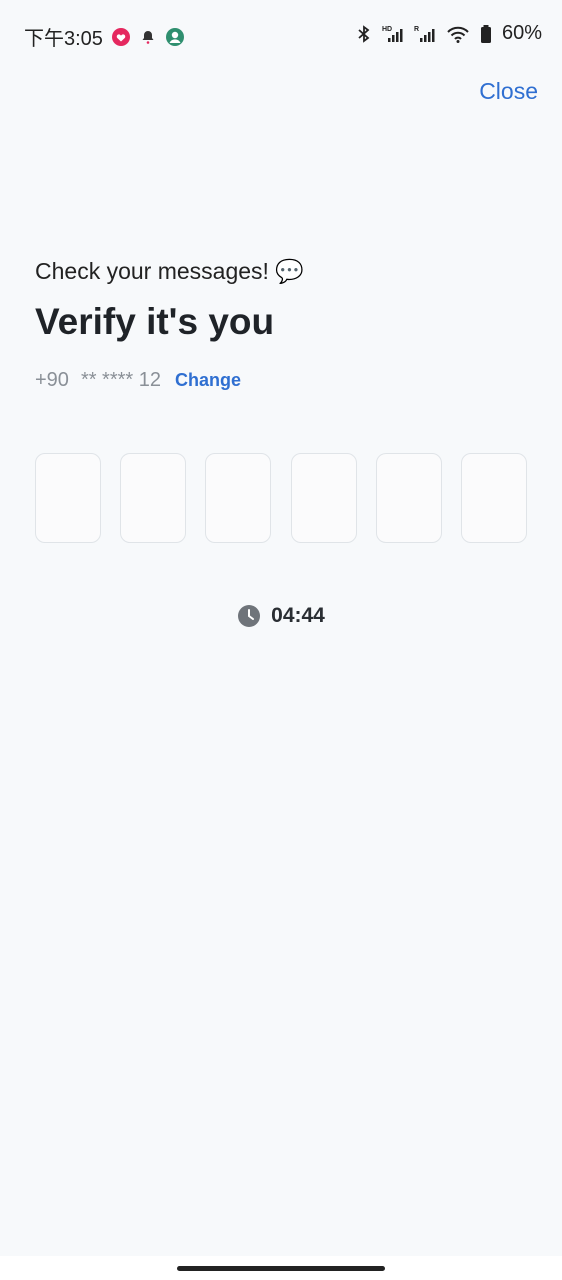  Describe the element at coordinates (508, 91) in the screenshot. I see `close-button: Close` at that location.